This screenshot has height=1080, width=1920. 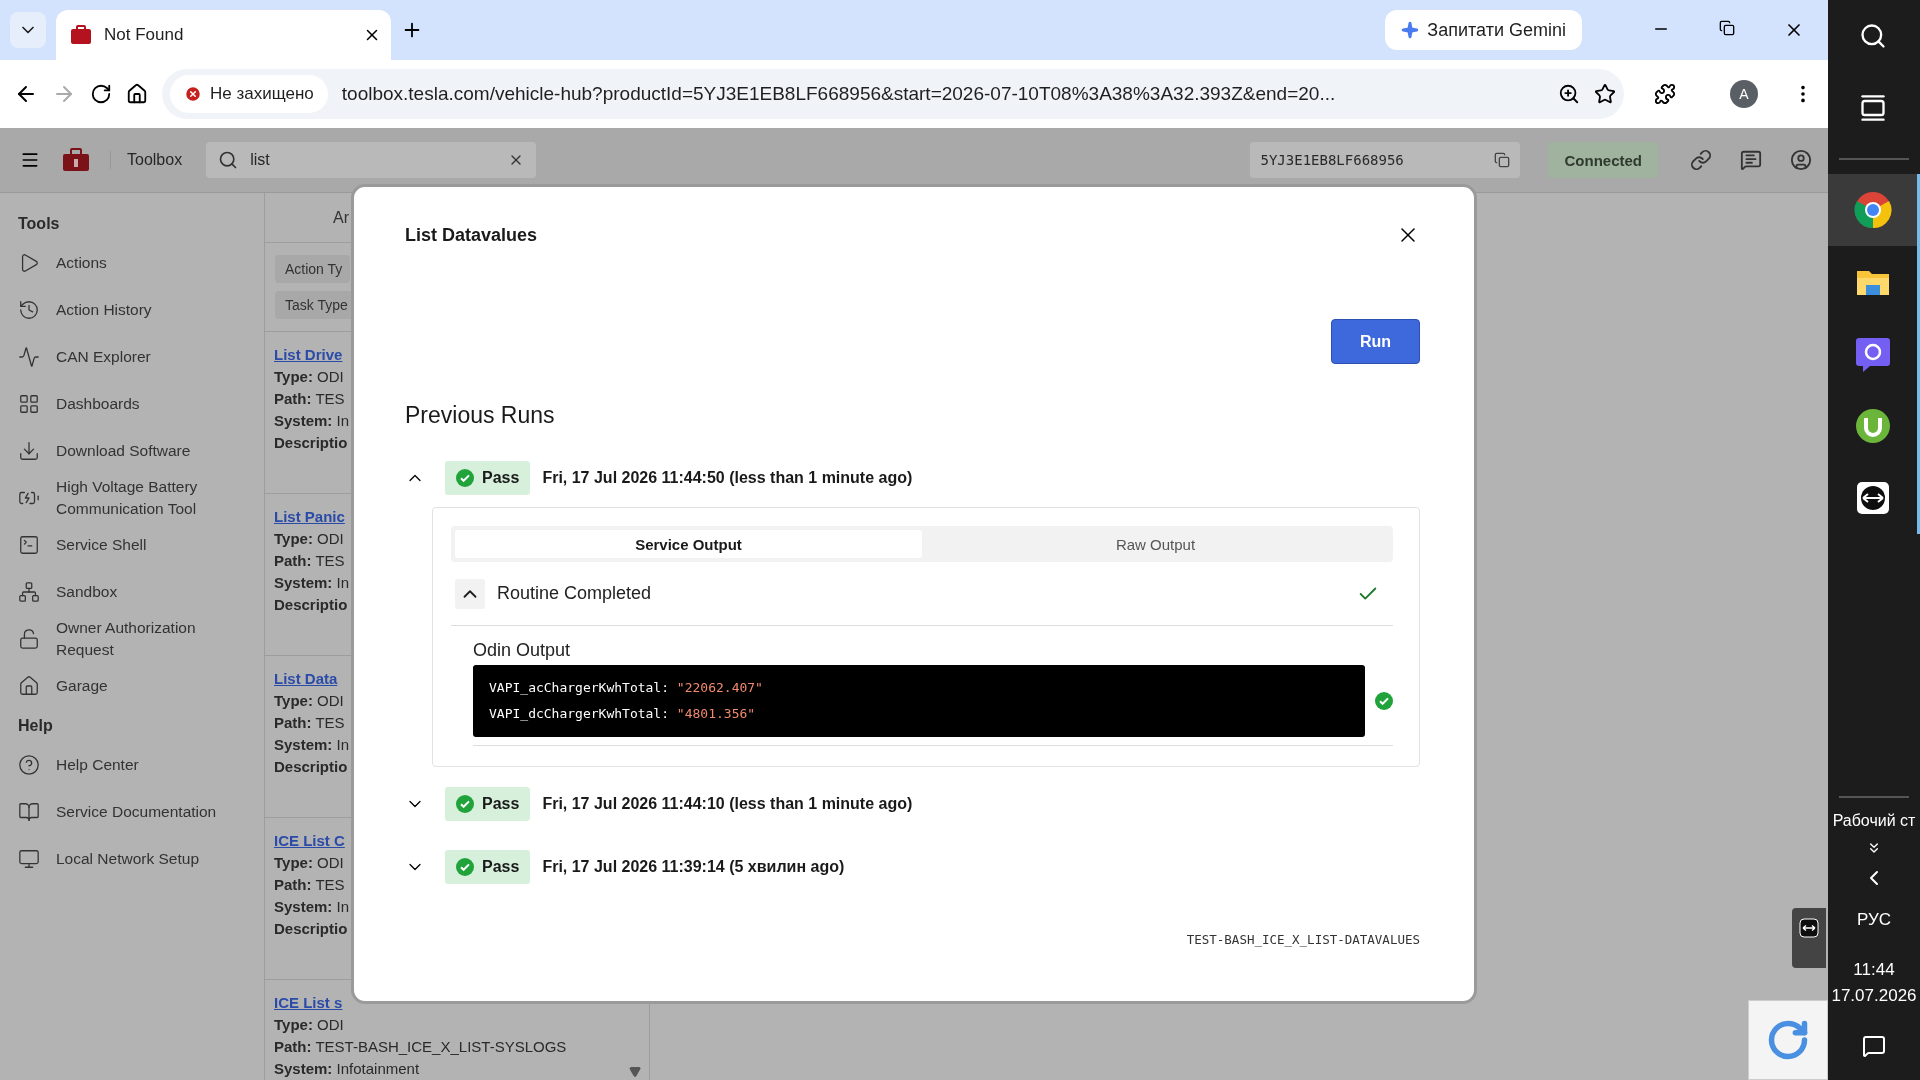 I want to click on notifications-icon, so click(x=1874, y=1046).